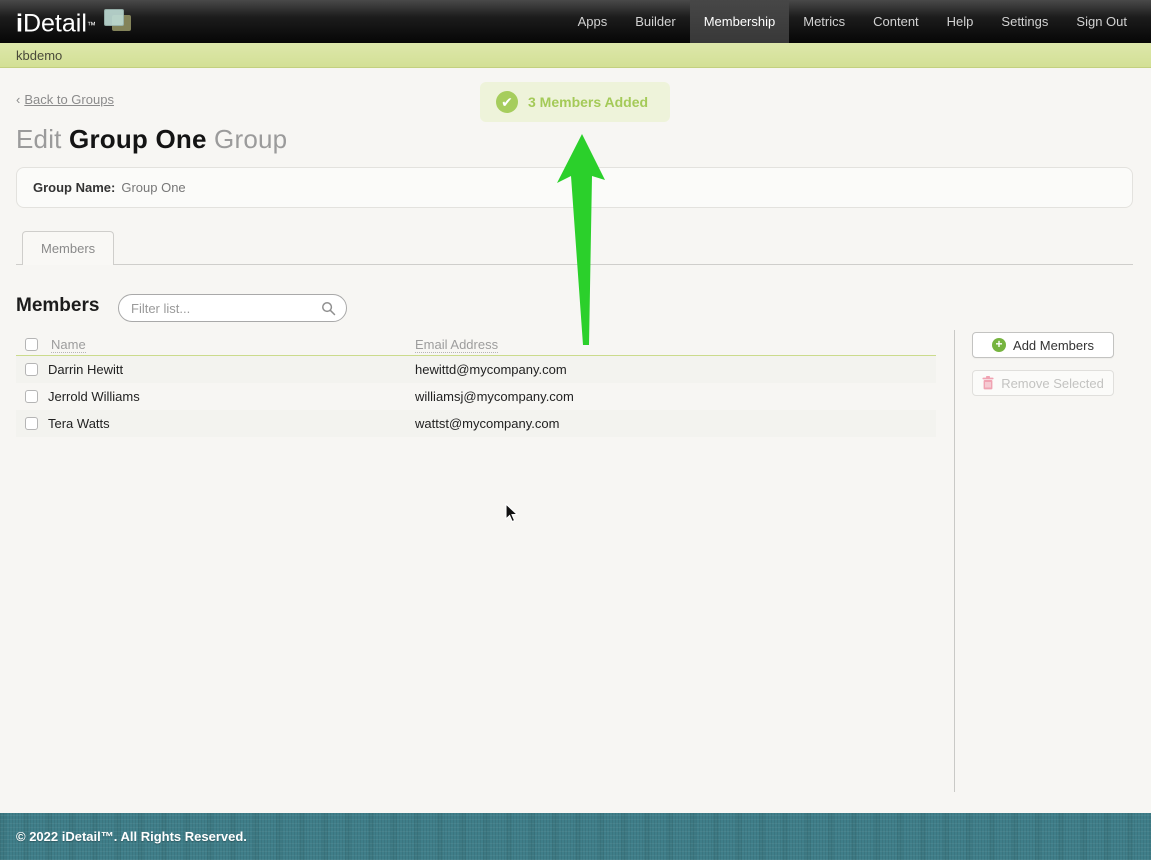 The height and width of the screenshot is (860, 1151). What do you see at coordinates (74, 187) in the screenshot?
I see `group-name-label: Group Name:` at bounding box center [74, 187].